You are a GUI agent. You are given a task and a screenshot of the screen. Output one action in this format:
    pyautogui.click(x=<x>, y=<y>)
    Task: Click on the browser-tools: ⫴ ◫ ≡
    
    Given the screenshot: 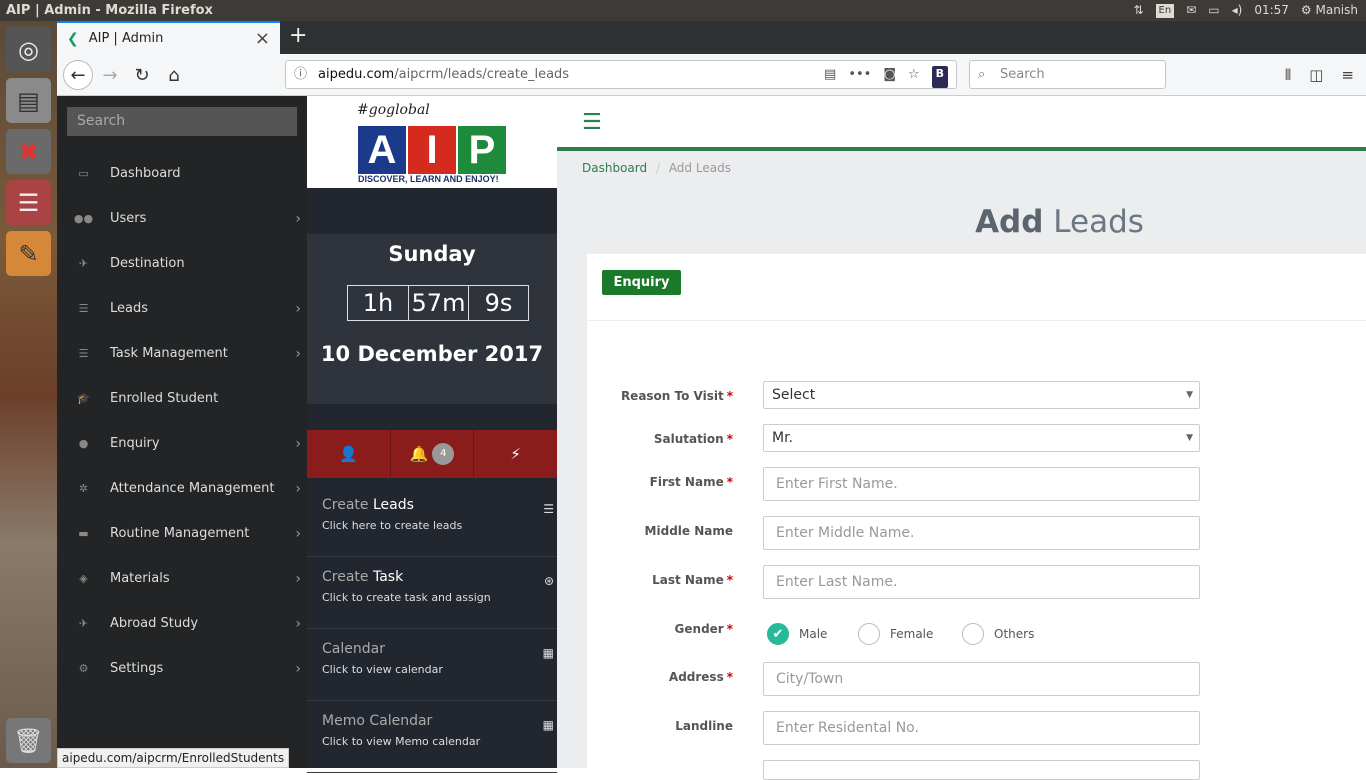 What is the action you would take?
    pyautogui.click(x=1319, y=75)
    